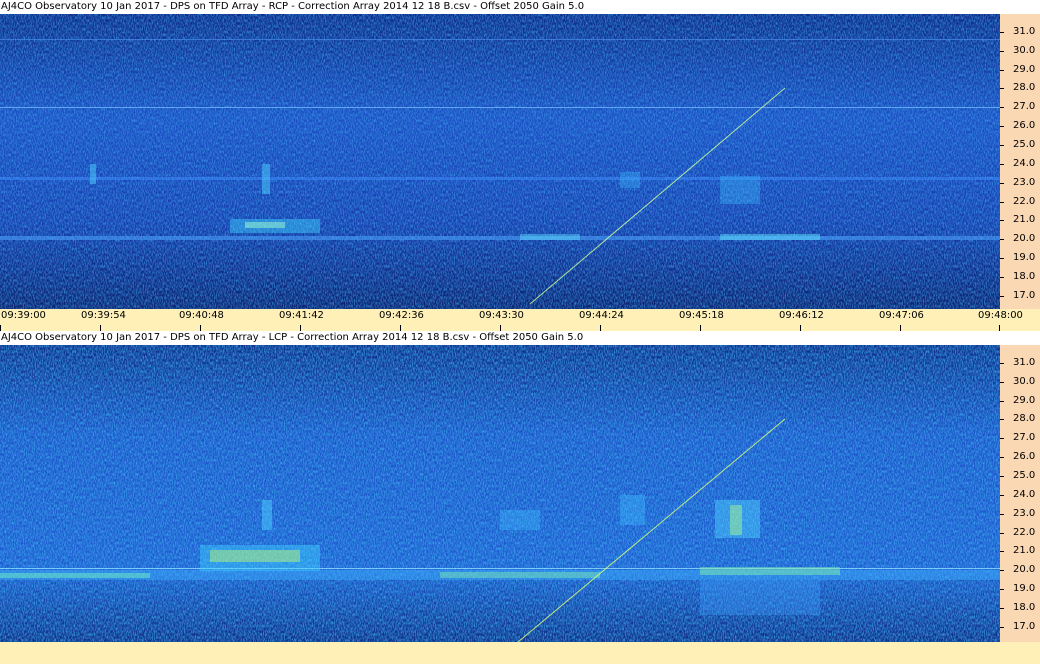  Describe the element at coordinates (501, 315) in the screenshot. I see `x-tick-label: 09:43:30` at that location.